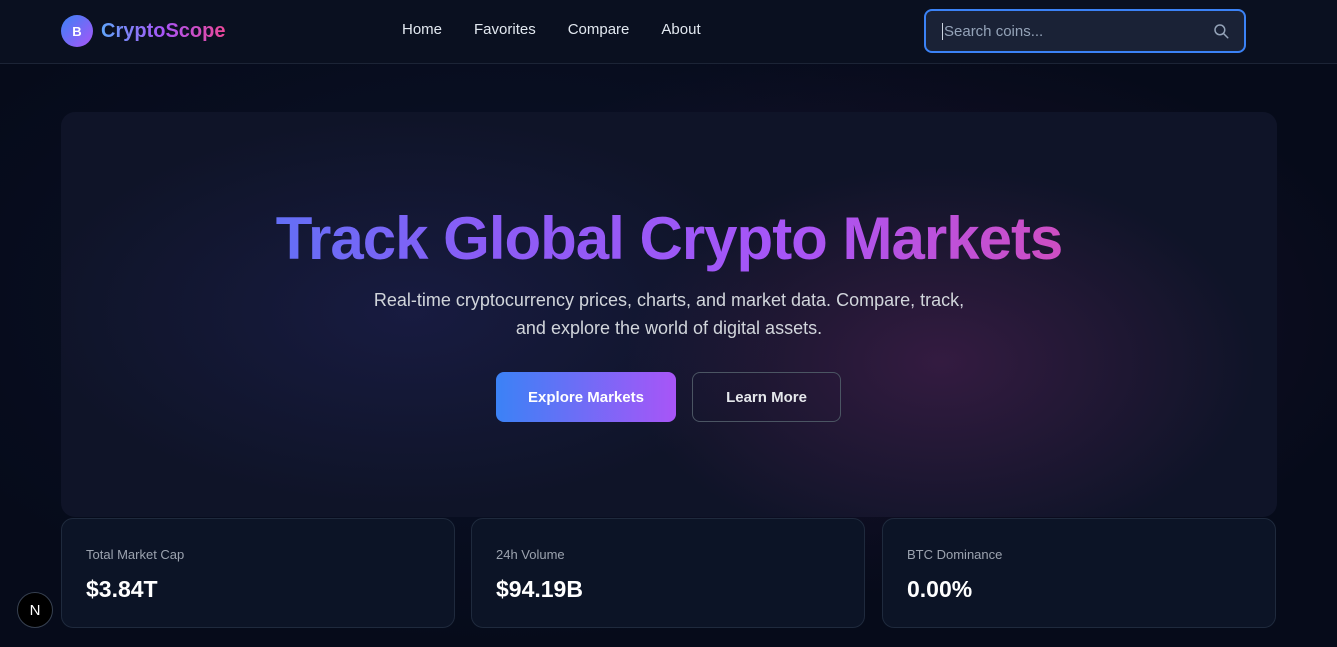  I want to click on nav-link-about: About, so click(680, 29).